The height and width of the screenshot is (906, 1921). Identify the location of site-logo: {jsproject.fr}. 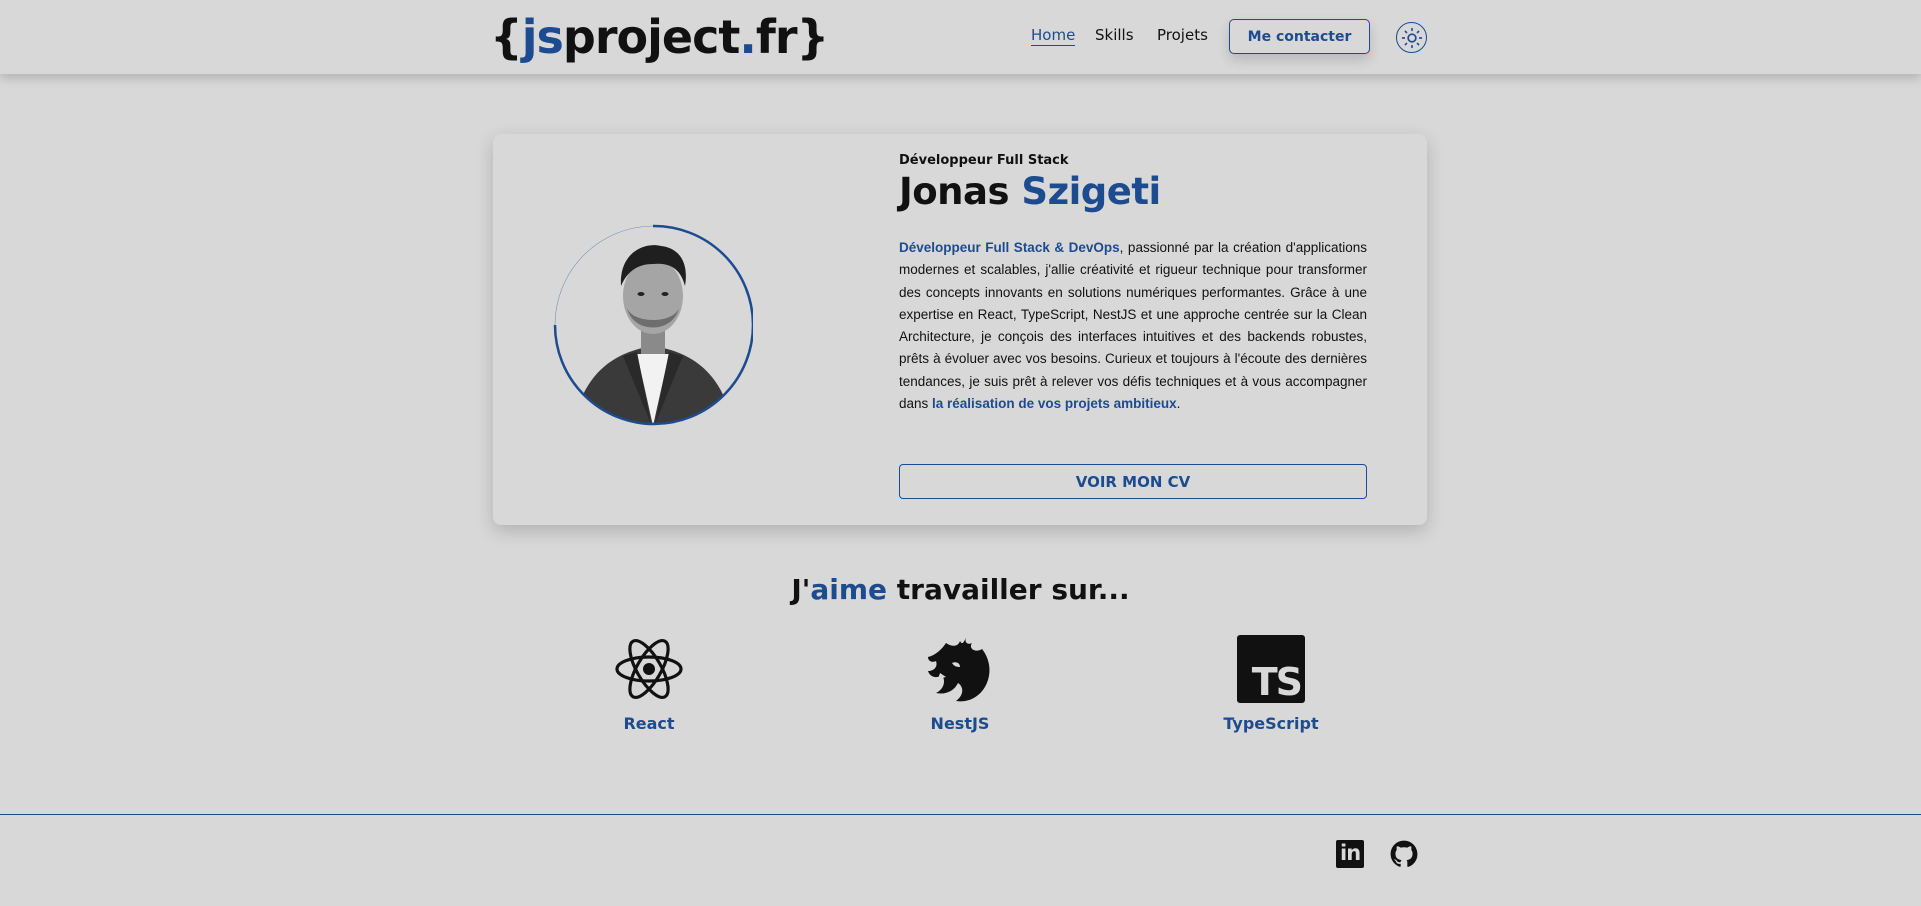
(659, 37).